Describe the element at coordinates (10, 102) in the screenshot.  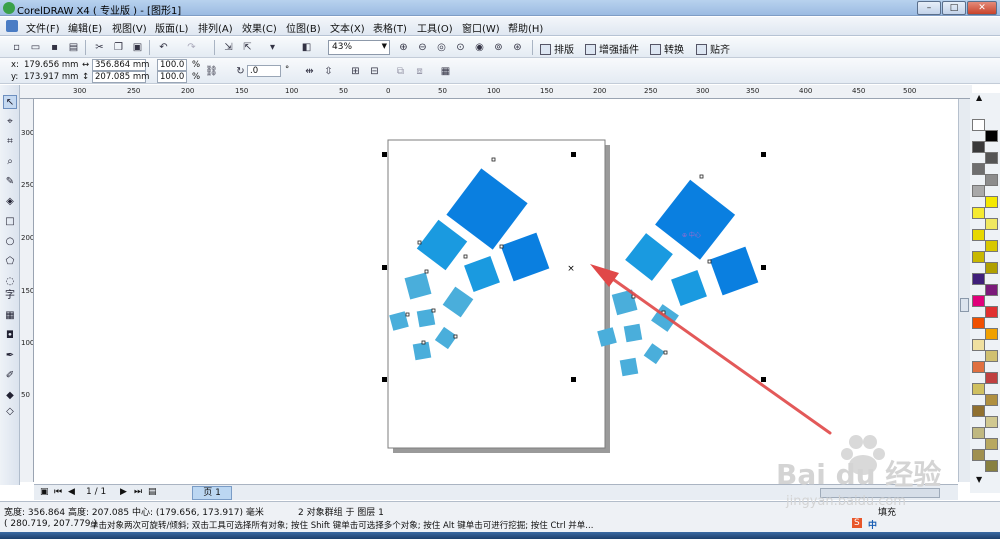
I see `pick-tool-icon: ↖` at that location.